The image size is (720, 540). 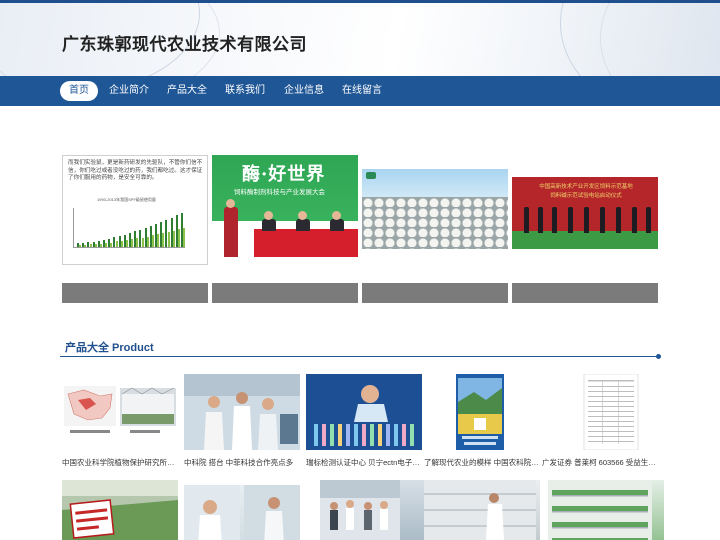 What do you see at coordinates (611, 412) in the screenshot?
I see `product-image-report-table` at bounding box center [611, 412].